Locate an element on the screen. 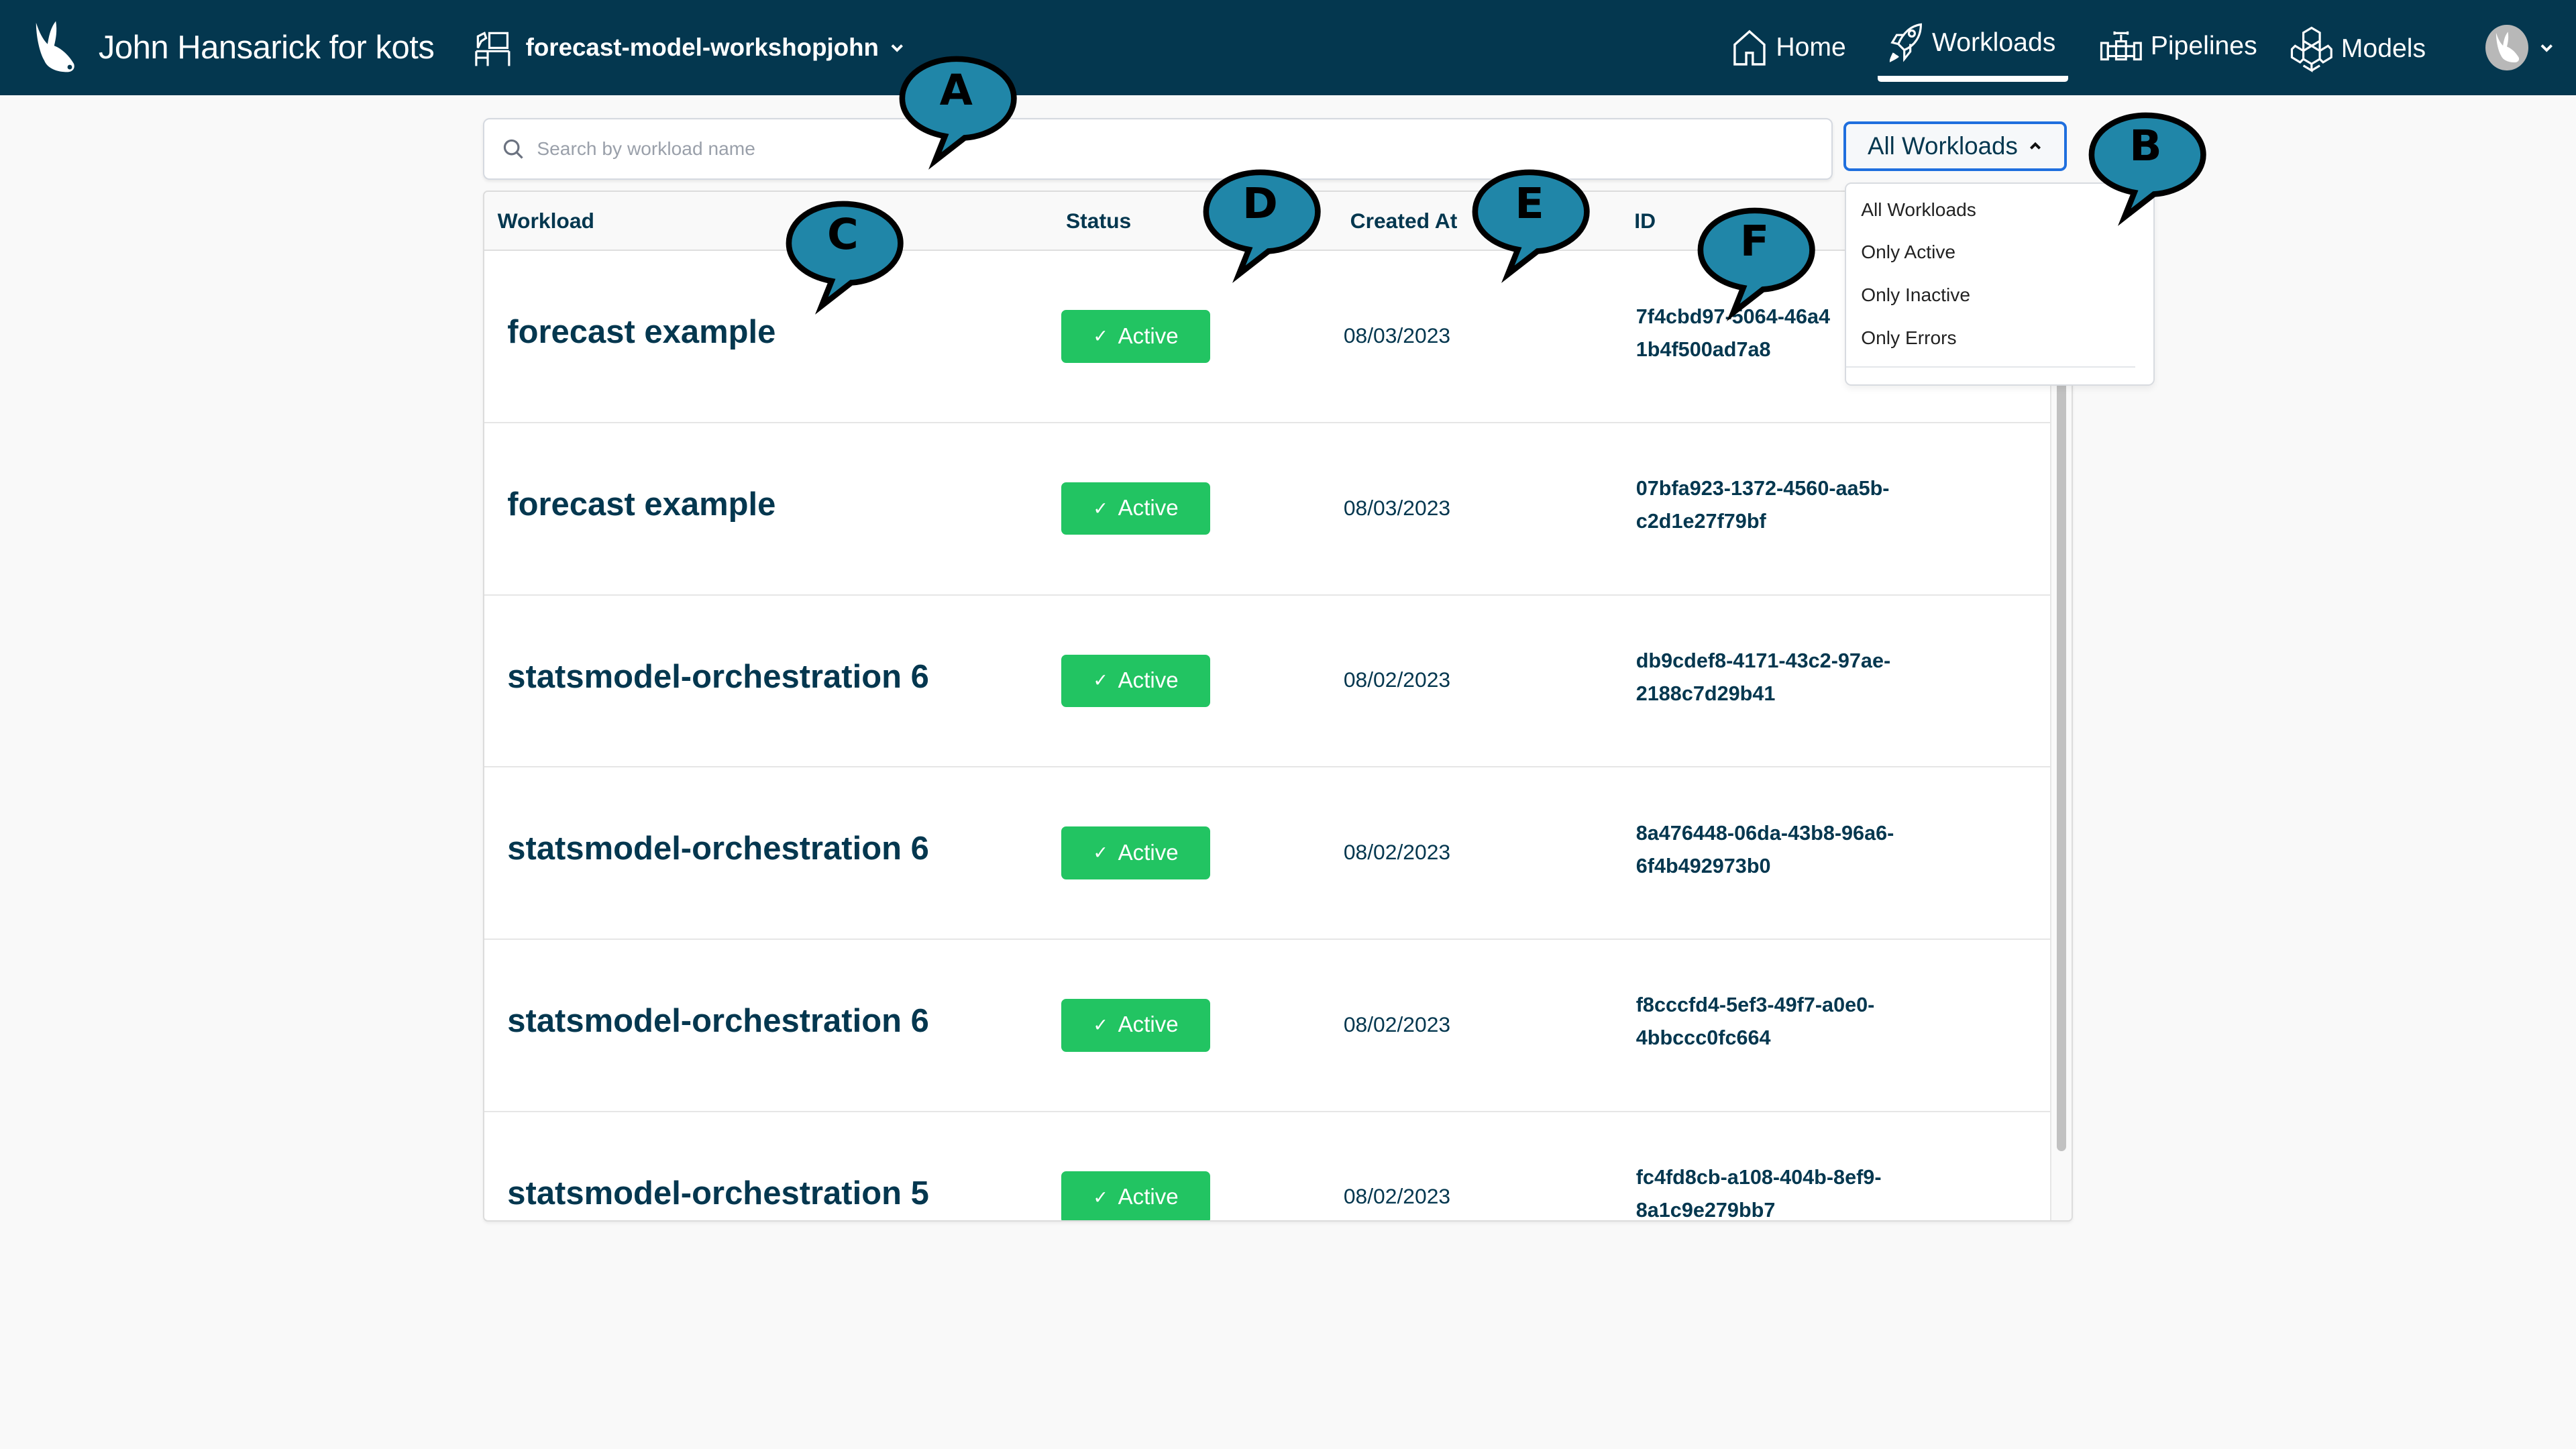 The image size is (2576, 1449). workload-filter-select: All Workloads is located at coordinates (1955, 146).